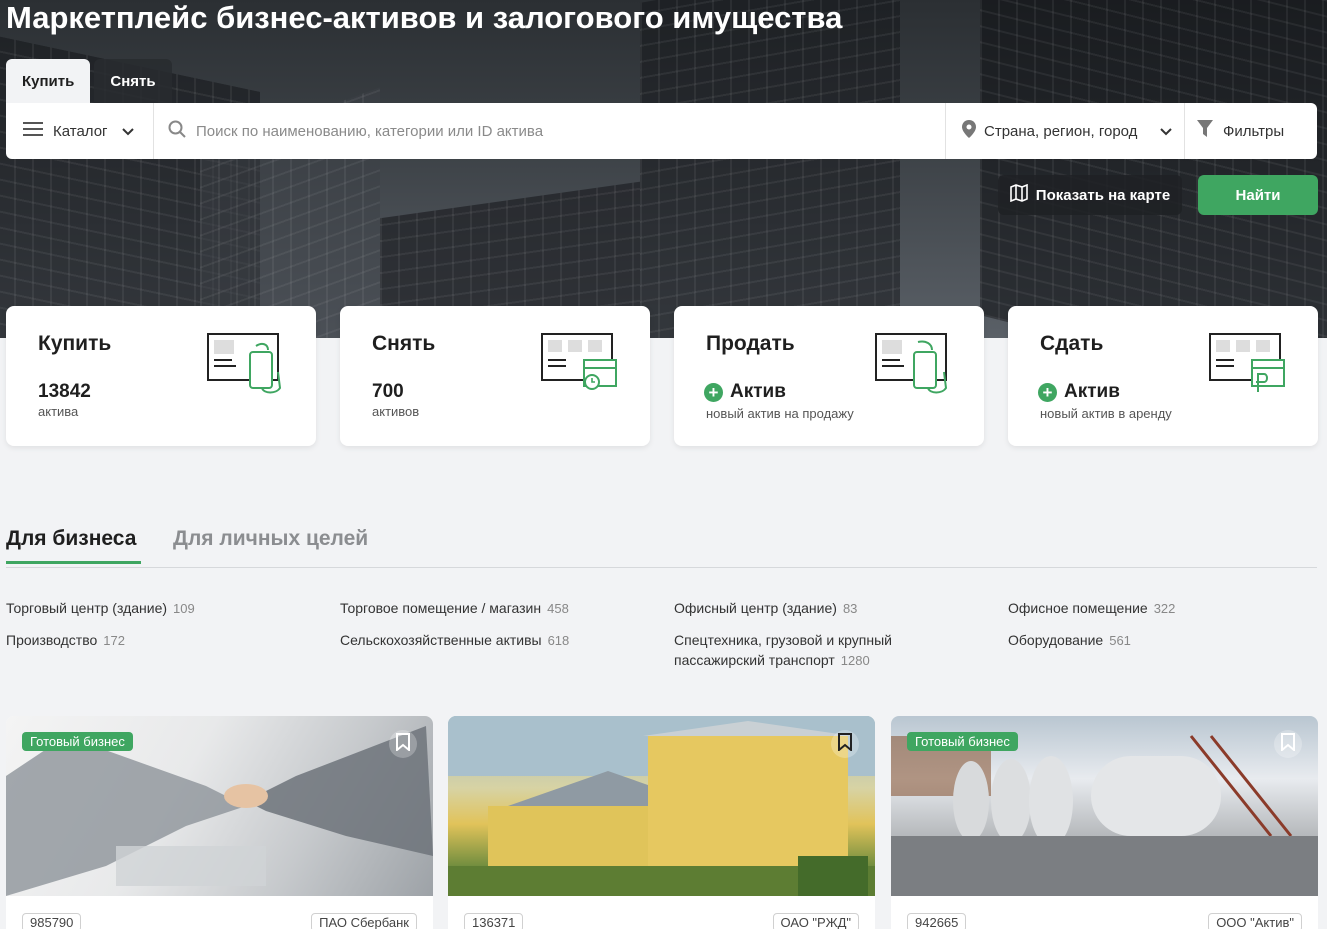  I want to click on region-label: Страна, регион, город, so click(1061, 131).